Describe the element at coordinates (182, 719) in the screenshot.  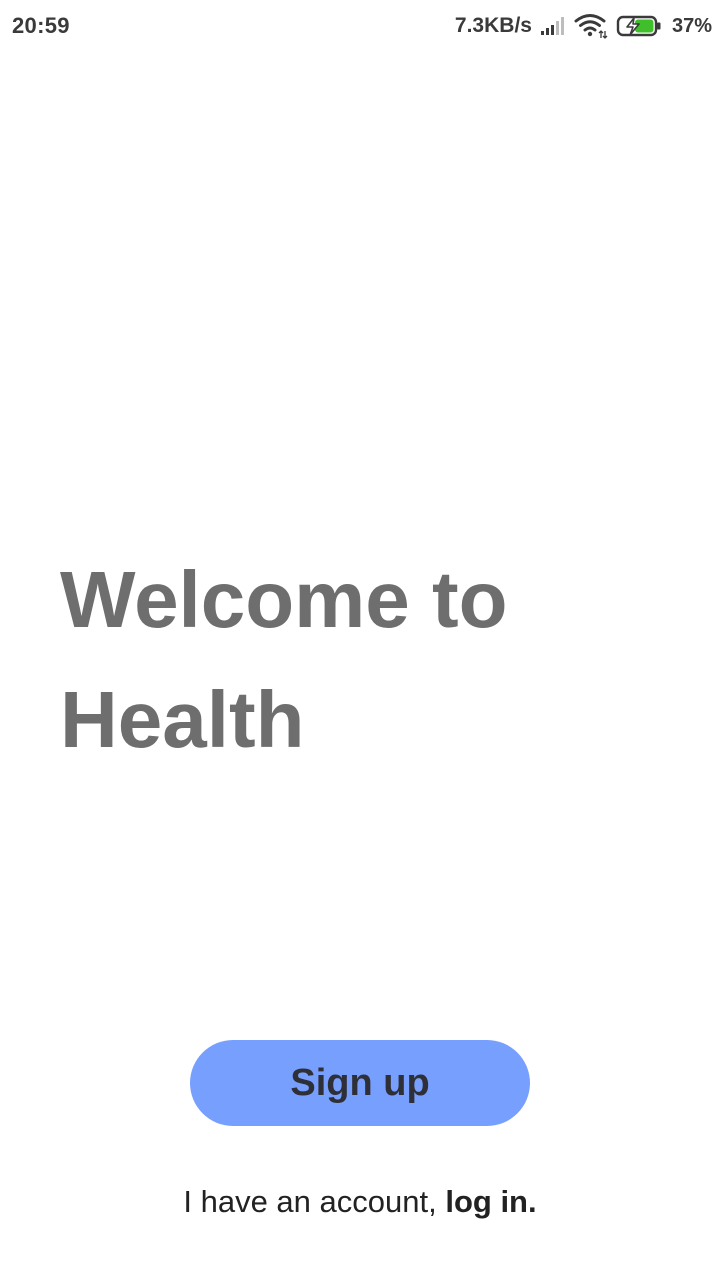
I see `welcome-line-2: Health` at that location.